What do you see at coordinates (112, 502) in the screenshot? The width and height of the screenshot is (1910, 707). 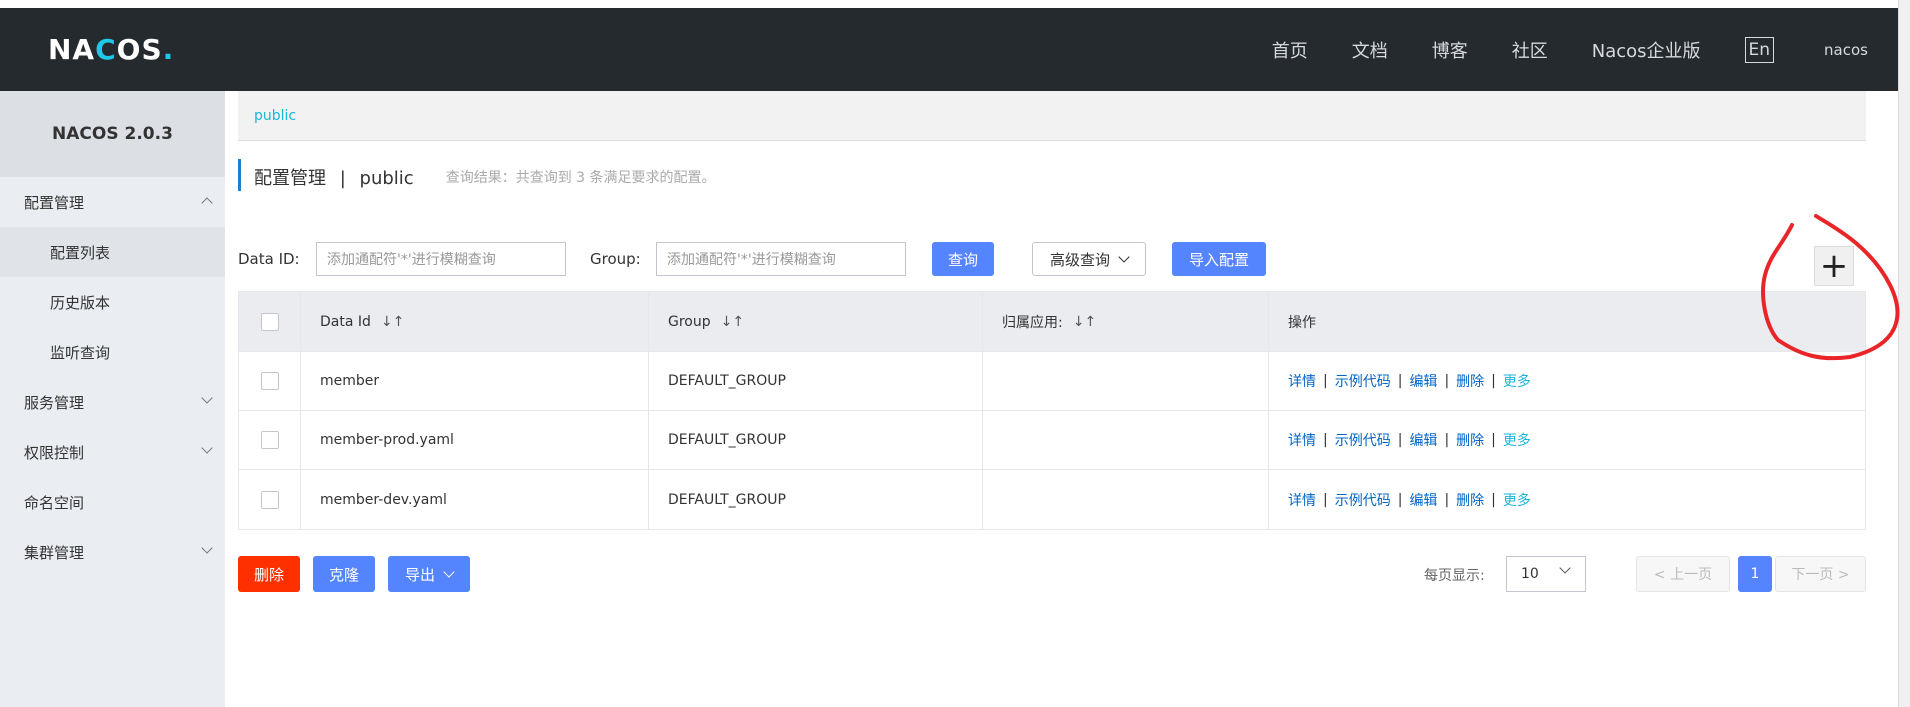 I see `sidebar-item-namespace: 命名空间` at bounding box center [112, 502].